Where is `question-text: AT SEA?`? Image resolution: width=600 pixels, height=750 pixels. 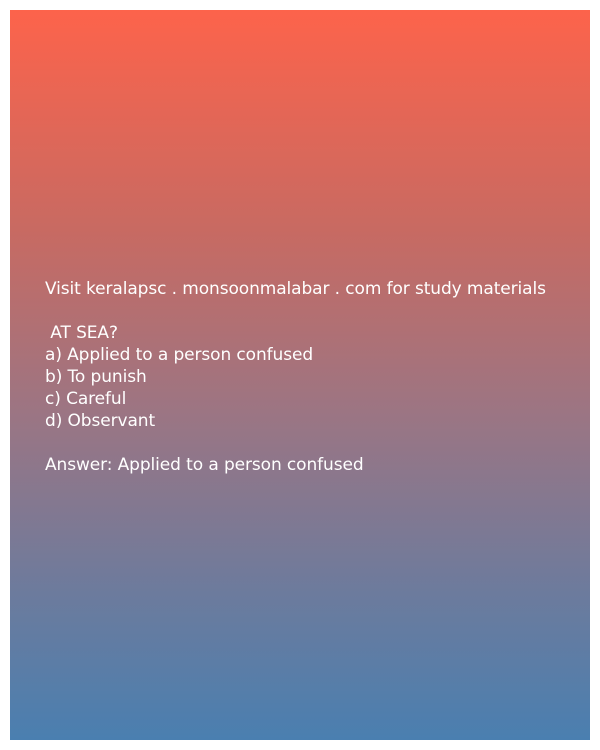
question-text: AT SEA? is located at coordinates (81, 333).